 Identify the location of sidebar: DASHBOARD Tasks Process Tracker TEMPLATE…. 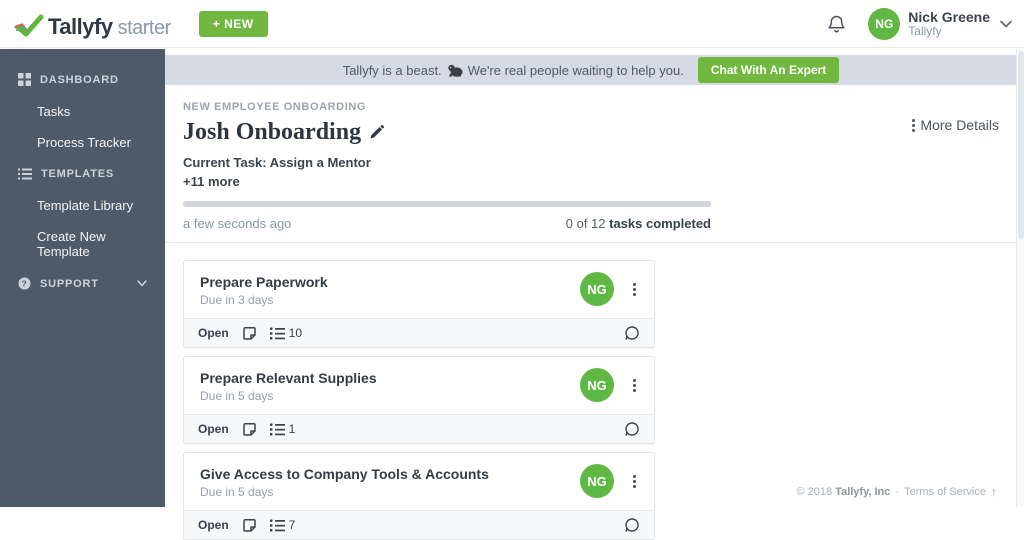
(82, 278).